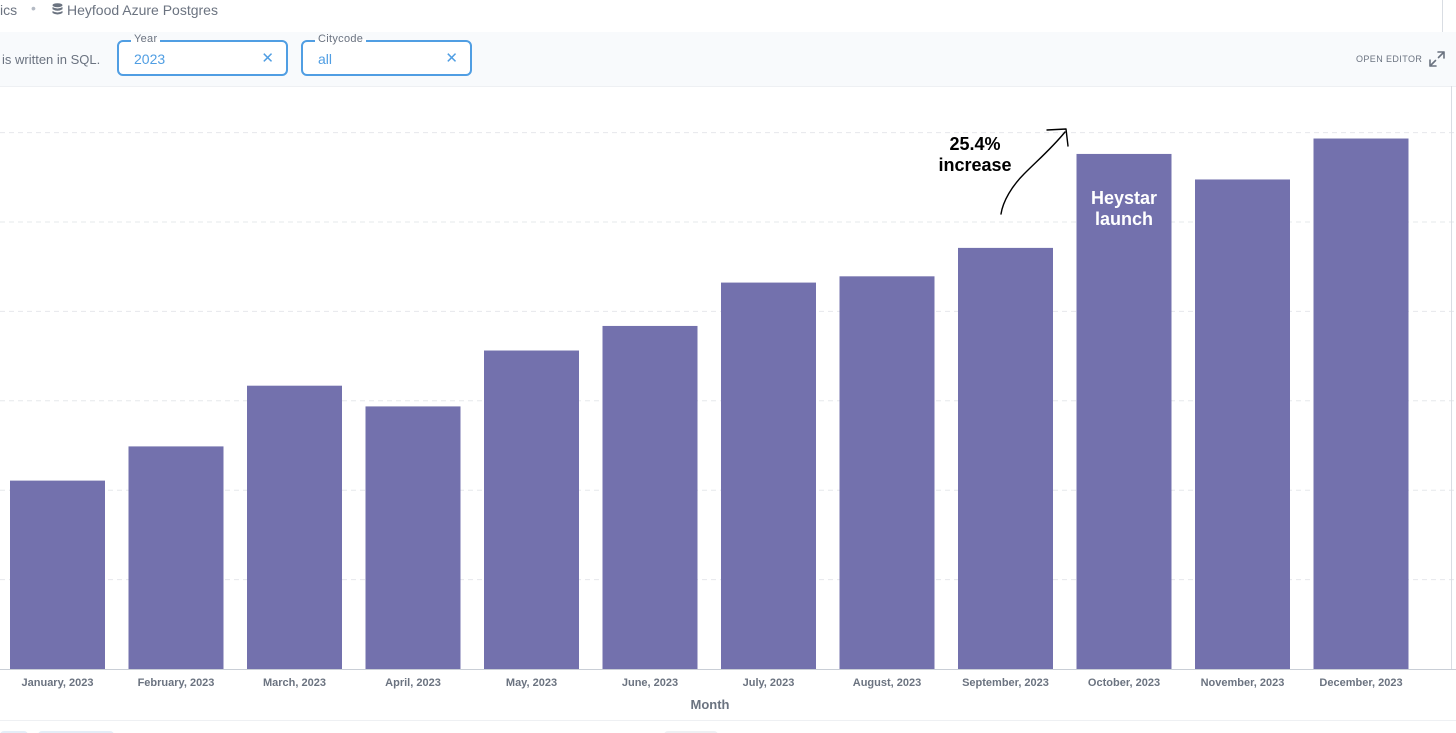  Describe the element at coordinates (294, 683) in the screenshot. I see `x-tick-label: March, 2023` at that location.